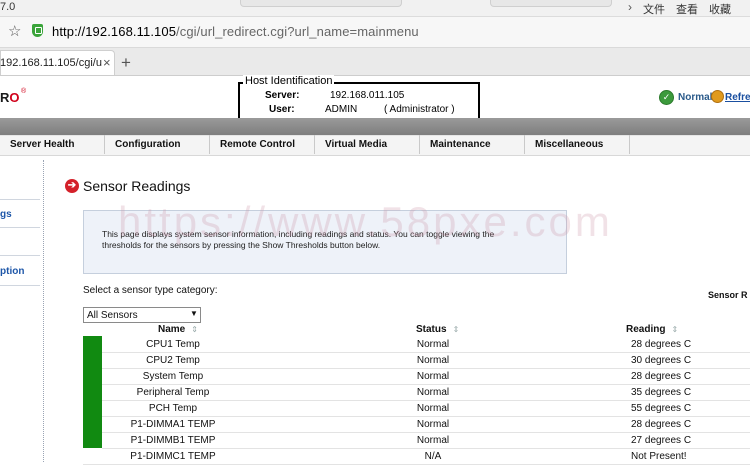 The width and height of the screenshot is (750, 465). I want to click on sensor-reading: 35 degrees C, so click(661, 392).